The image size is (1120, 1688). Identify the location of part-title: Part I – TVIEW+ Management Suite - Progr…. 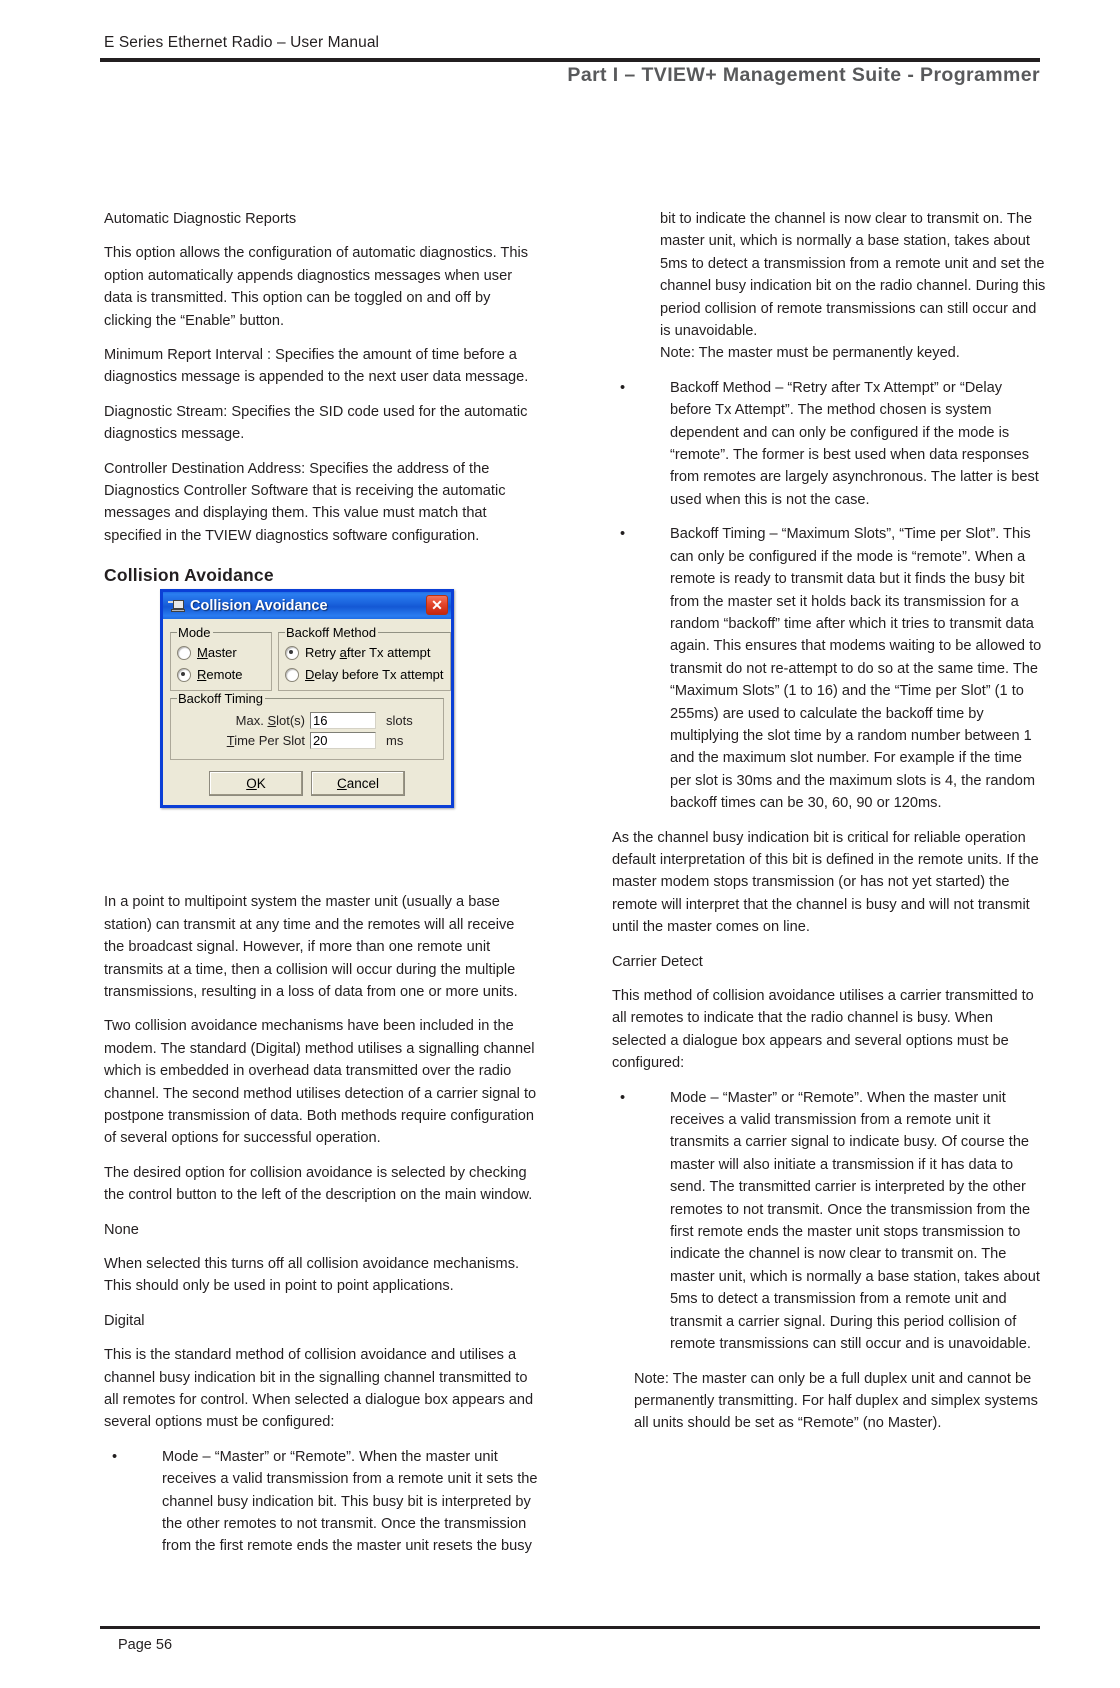
(803, 75).